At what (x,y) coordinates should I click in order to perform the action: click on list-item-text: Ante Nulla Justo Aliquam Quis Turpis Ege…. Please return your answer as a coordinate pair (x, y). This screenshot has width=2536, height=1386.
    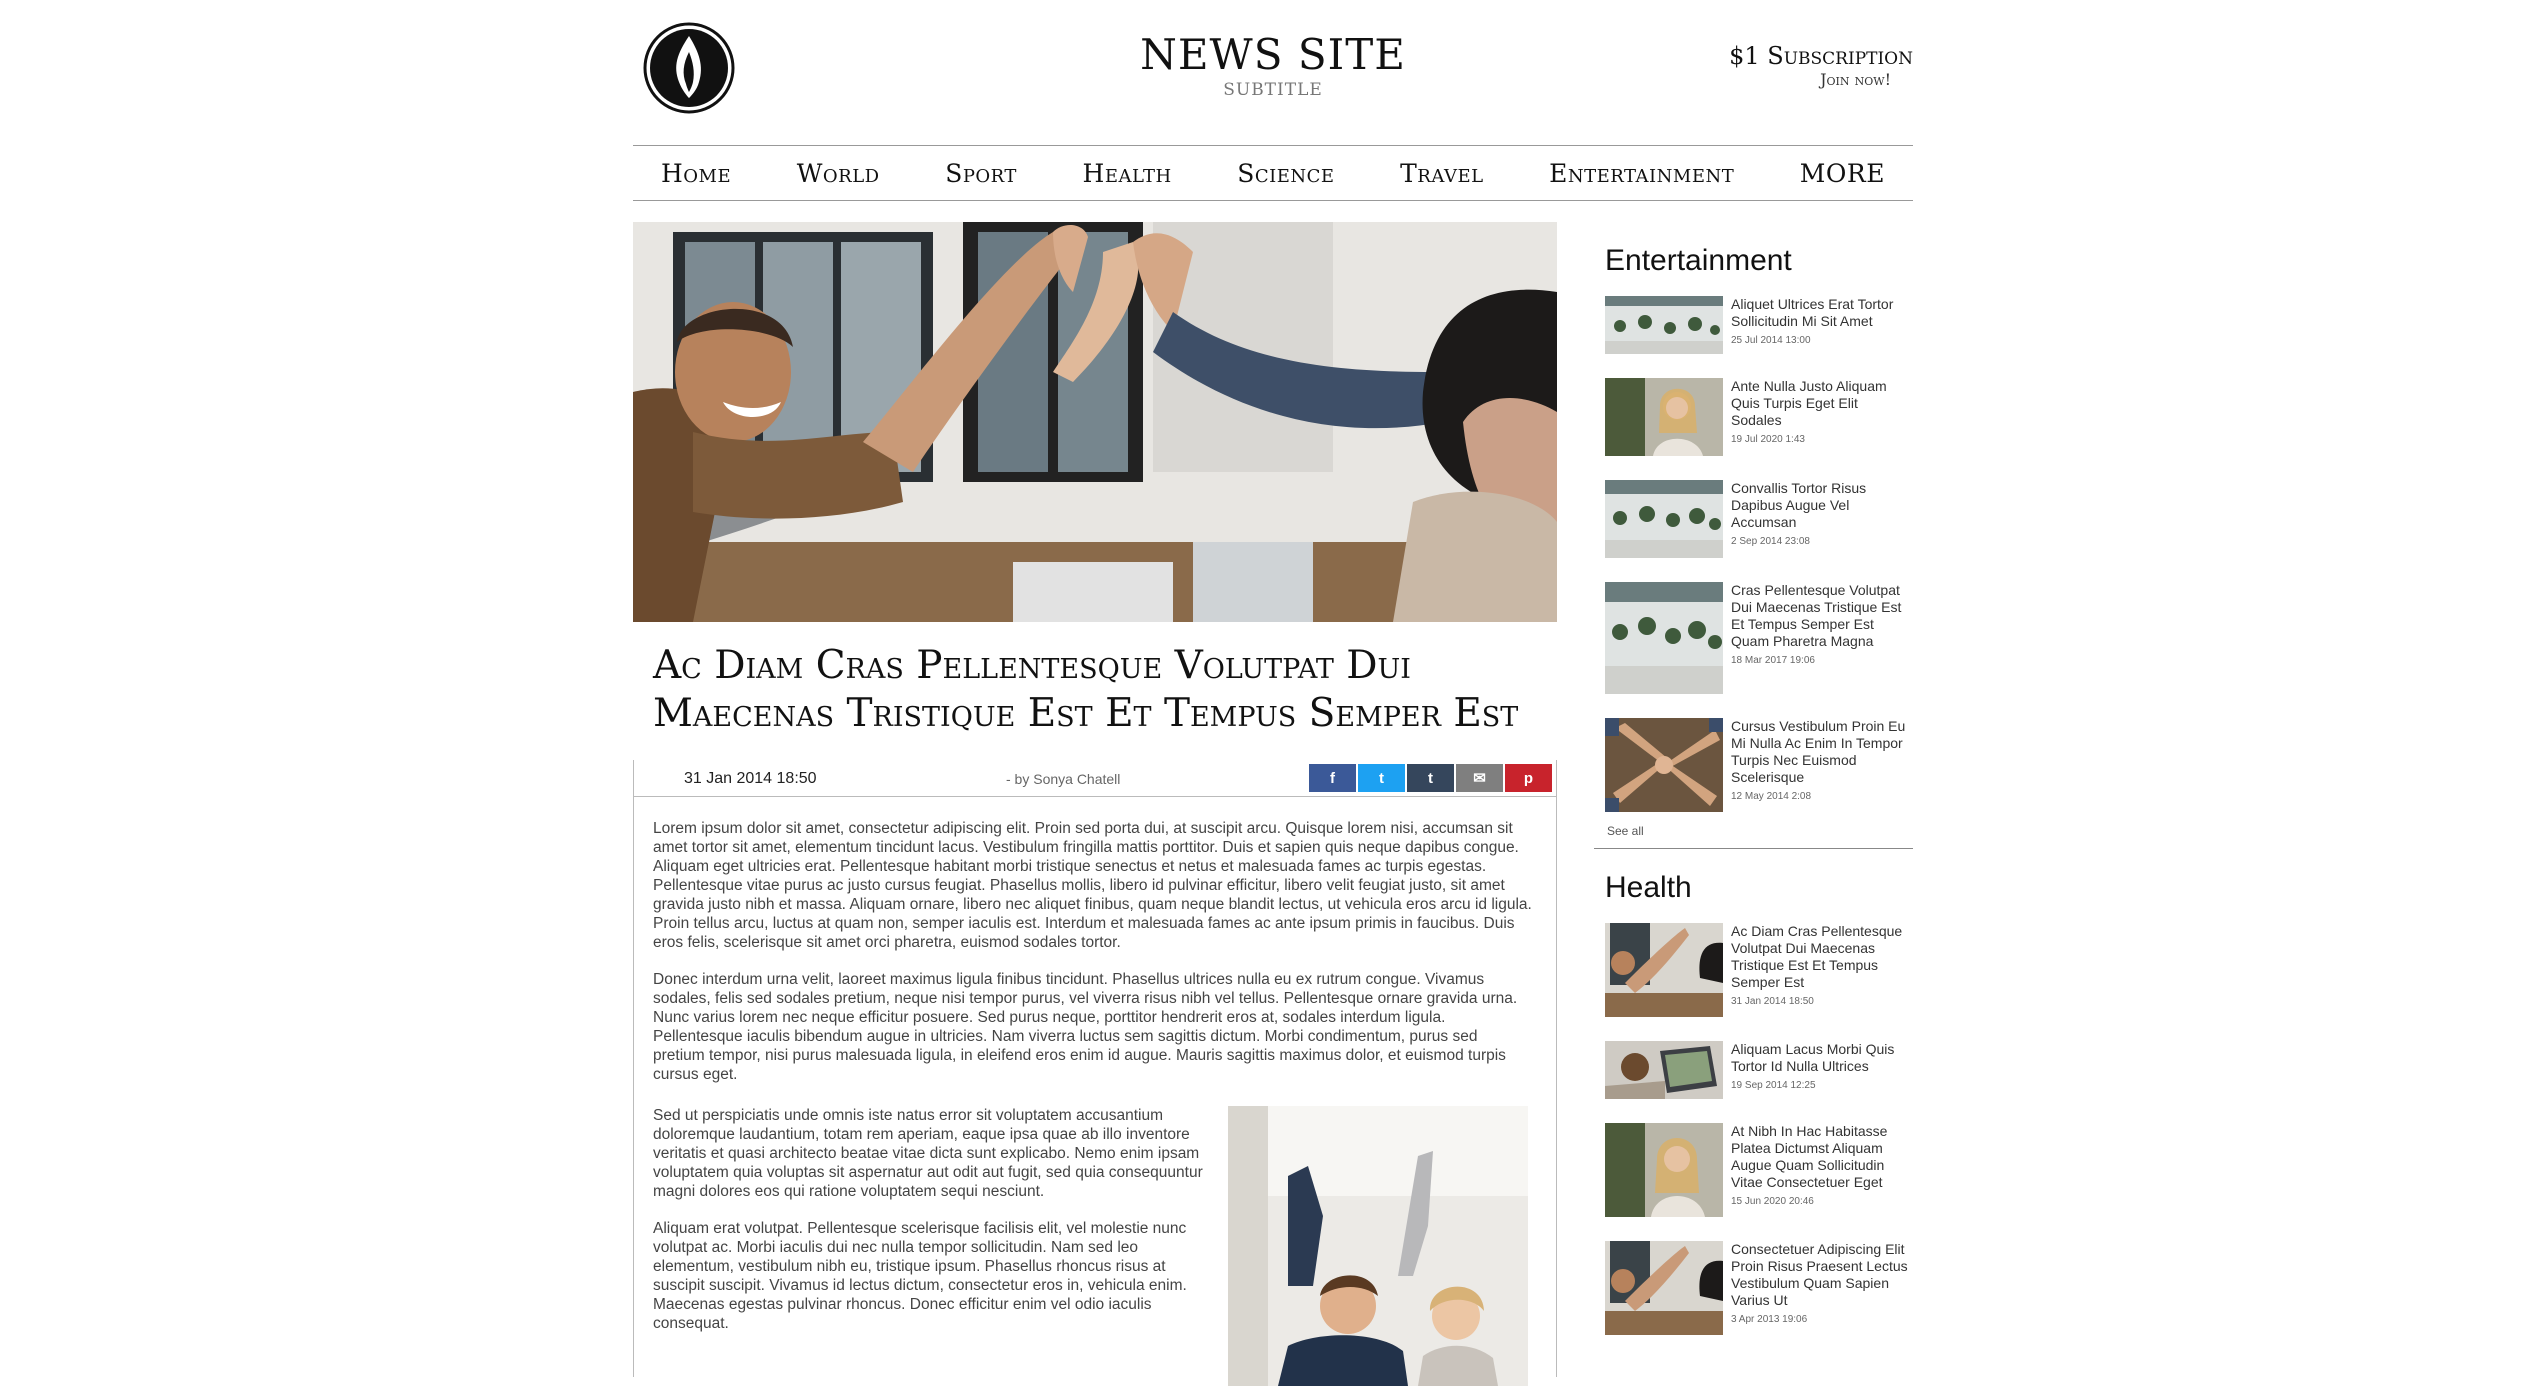
    Looking at the image, I should click on (1821, 417).